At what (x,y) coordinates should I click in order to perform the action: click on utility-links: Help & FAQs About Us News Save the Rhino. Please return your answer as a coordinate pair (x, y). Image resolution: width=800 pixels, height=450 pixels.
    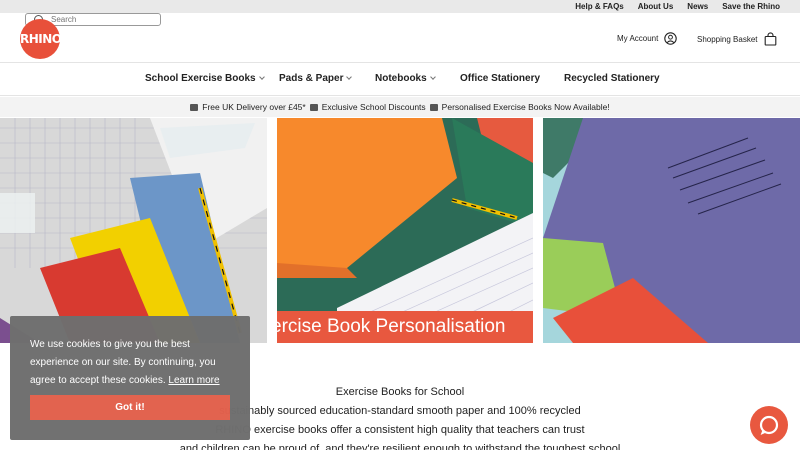
    Looking at the image, I should click on (677, 6).